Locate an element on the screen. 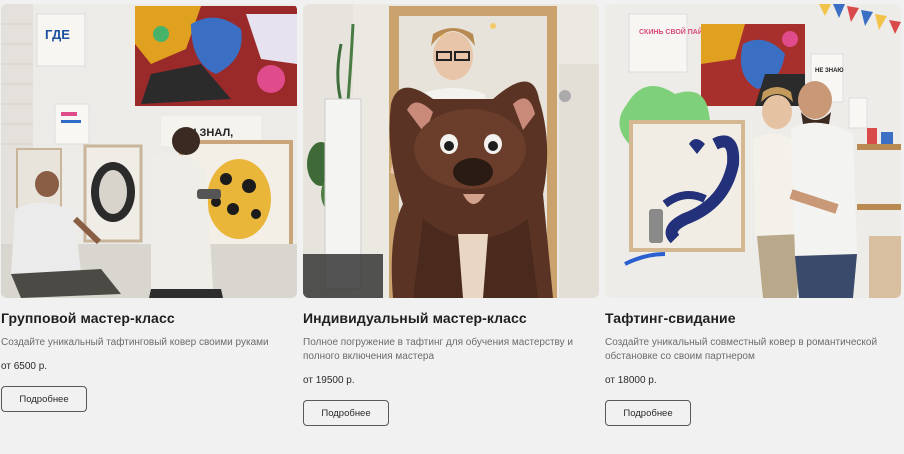 This screenshot has width=904, height=454. card-price: от 19500 р. is located at coordinates (329, 380).